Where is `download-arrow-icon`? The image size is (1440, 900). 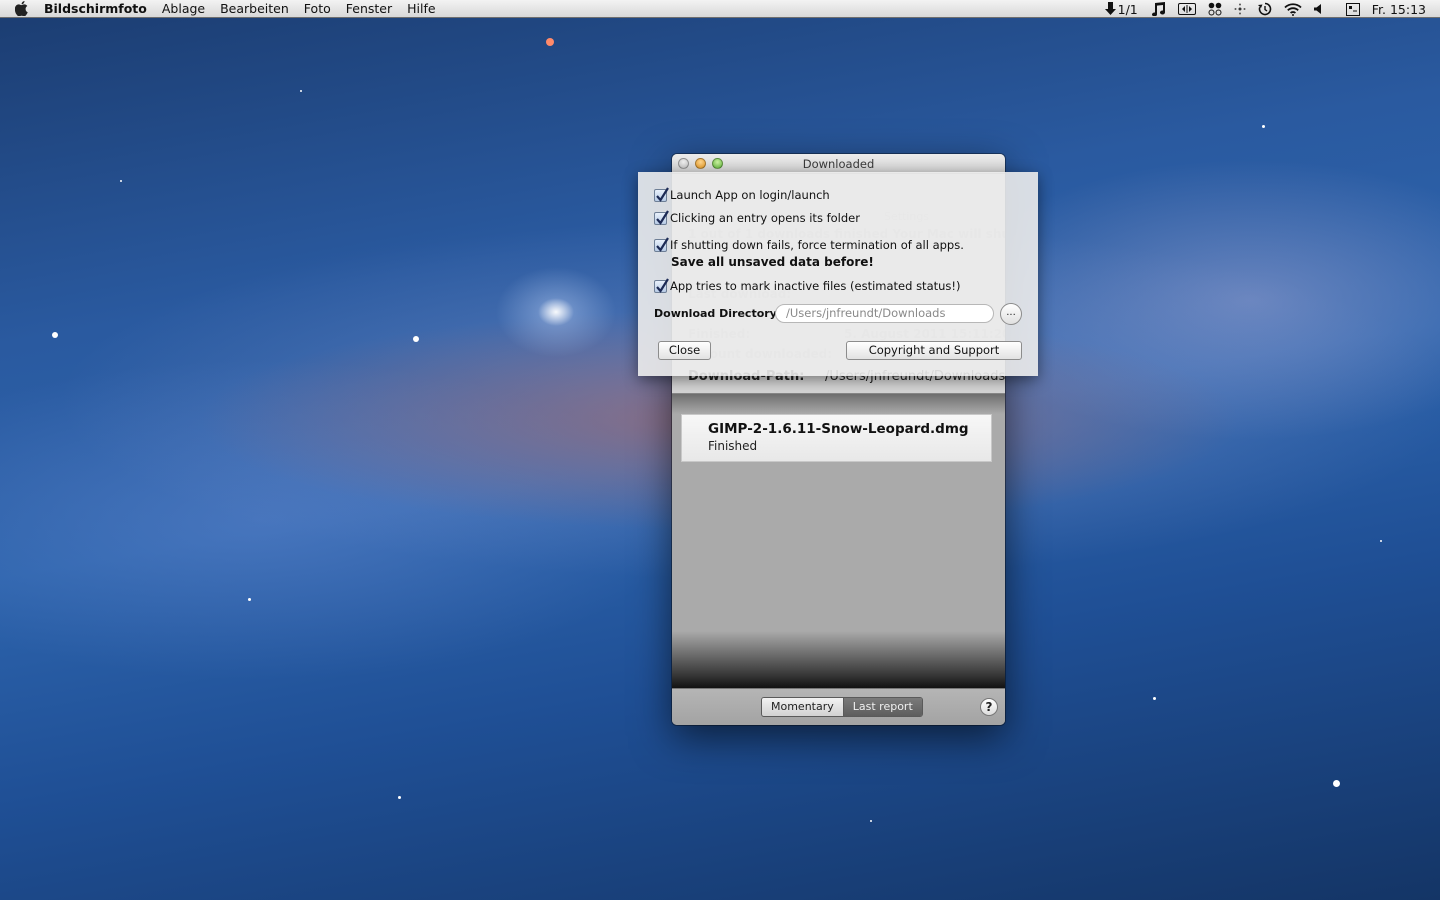
download-arrow-icon is located at coordinates (1110, 8).